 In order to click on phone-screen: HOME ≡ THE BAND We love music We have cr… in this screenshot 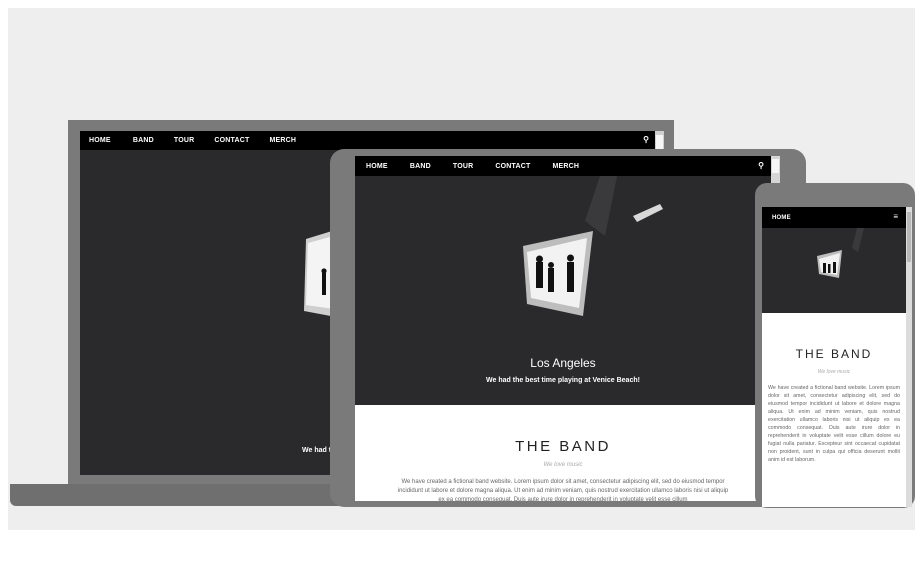, I will do `click(837, 357)`.